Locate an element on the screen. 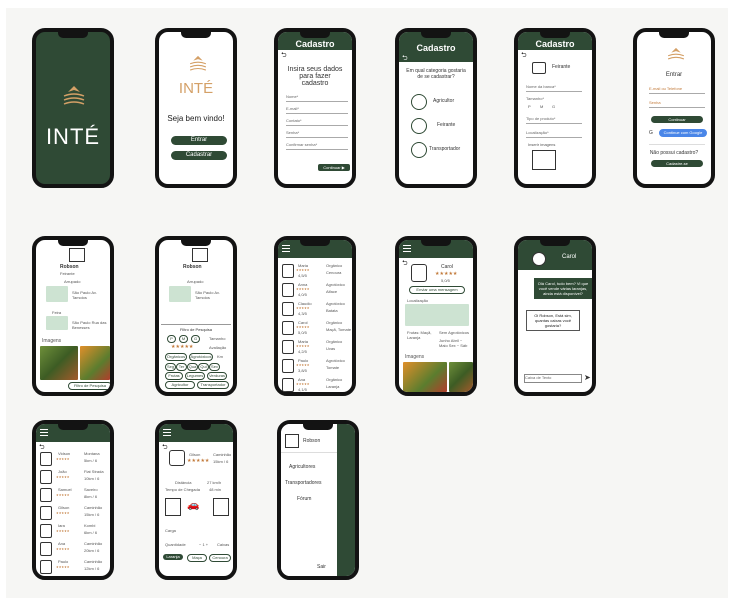  image-upload-icon is located at coordinates (544, 160).